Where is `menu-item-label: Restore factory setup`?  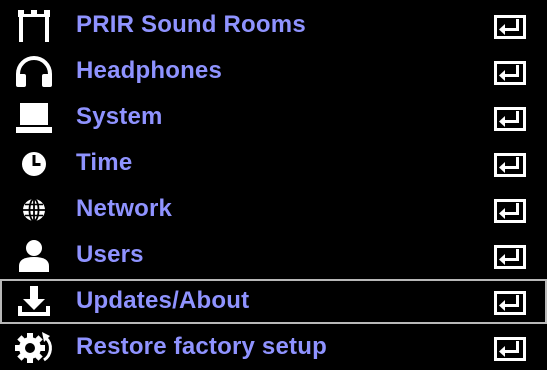
menu-item-label: Restore factory setup is located at coordinates (201, 346).